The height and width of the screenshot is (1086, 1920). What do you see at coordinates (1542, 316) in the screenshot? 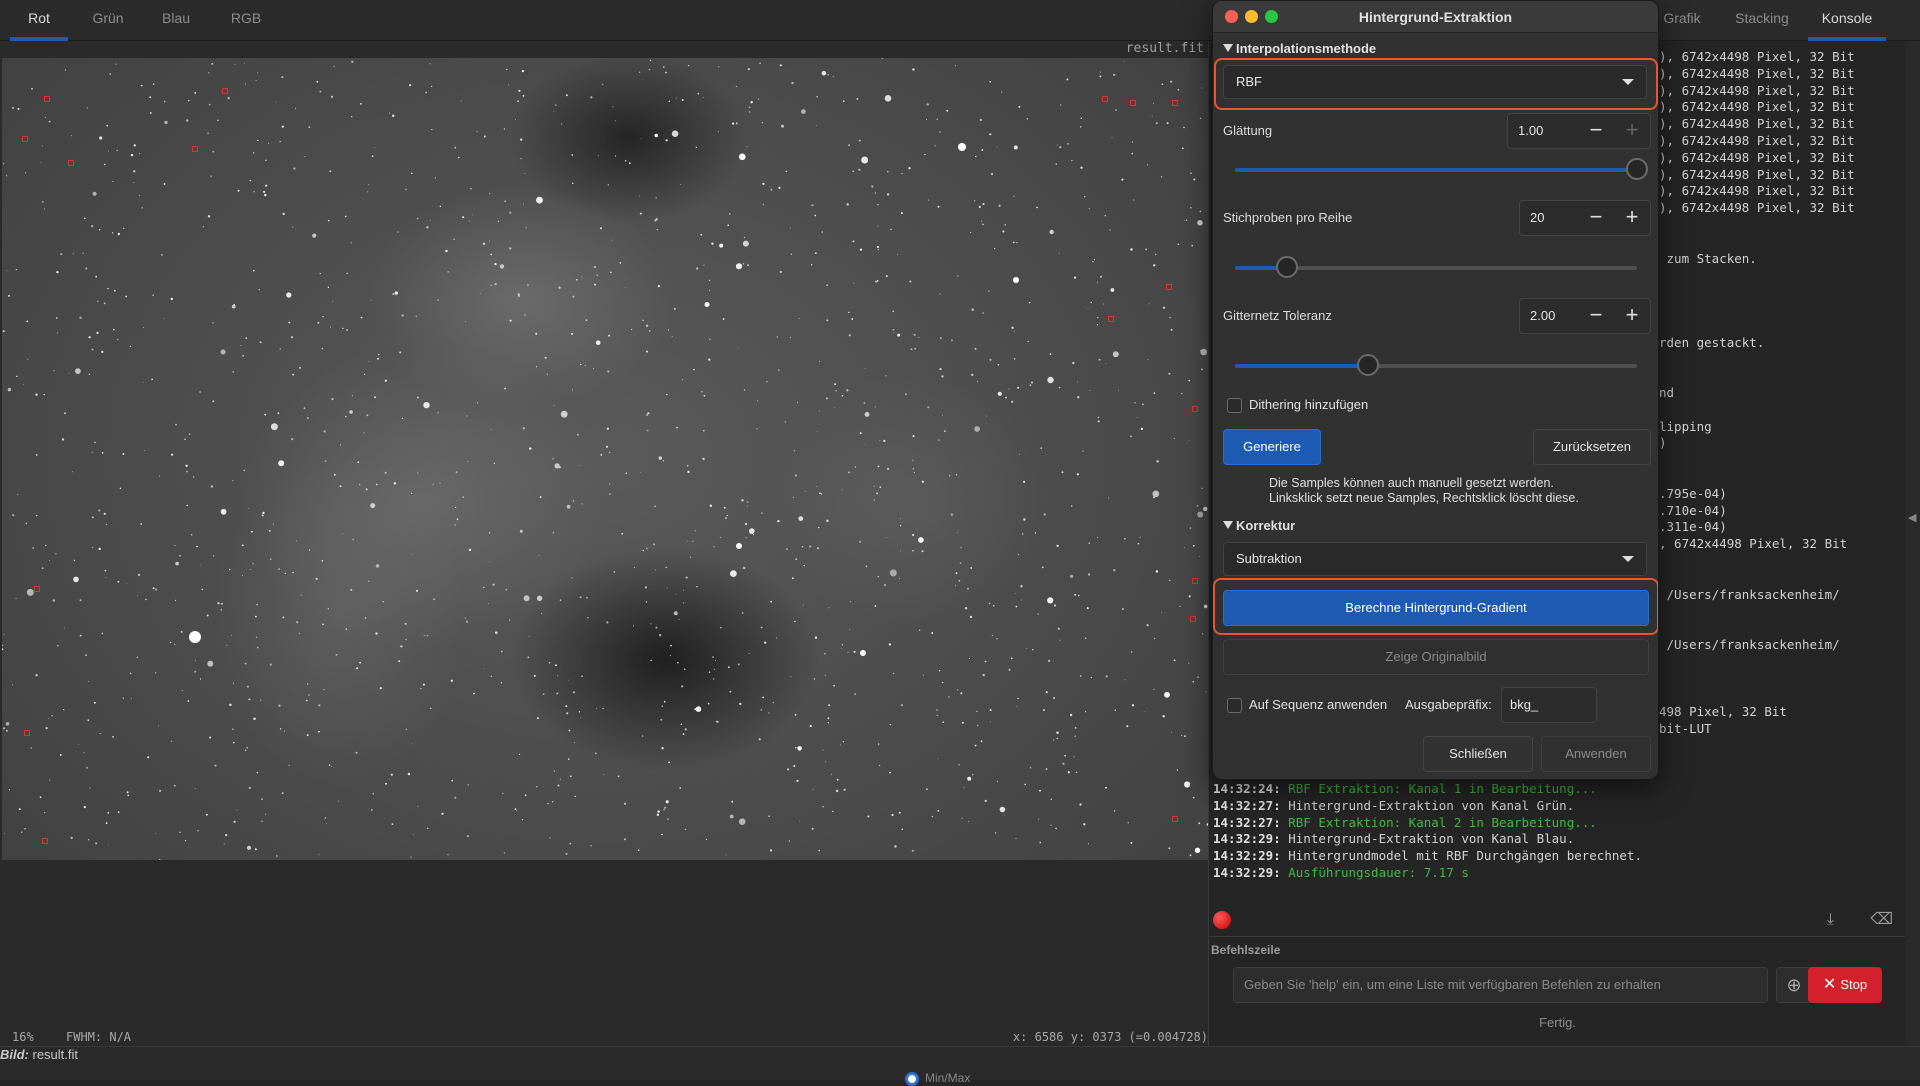
I see `tolerance-value: 2.00` at bounding box center [1542, 316].